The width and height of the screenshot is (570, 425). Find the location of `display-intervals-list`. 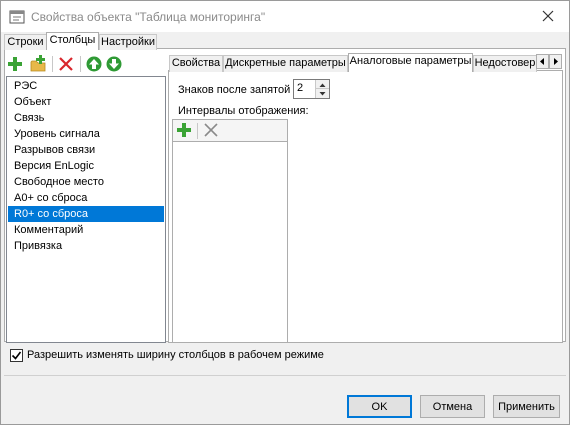

display-intervals-list is located at coordinates (230, 231).